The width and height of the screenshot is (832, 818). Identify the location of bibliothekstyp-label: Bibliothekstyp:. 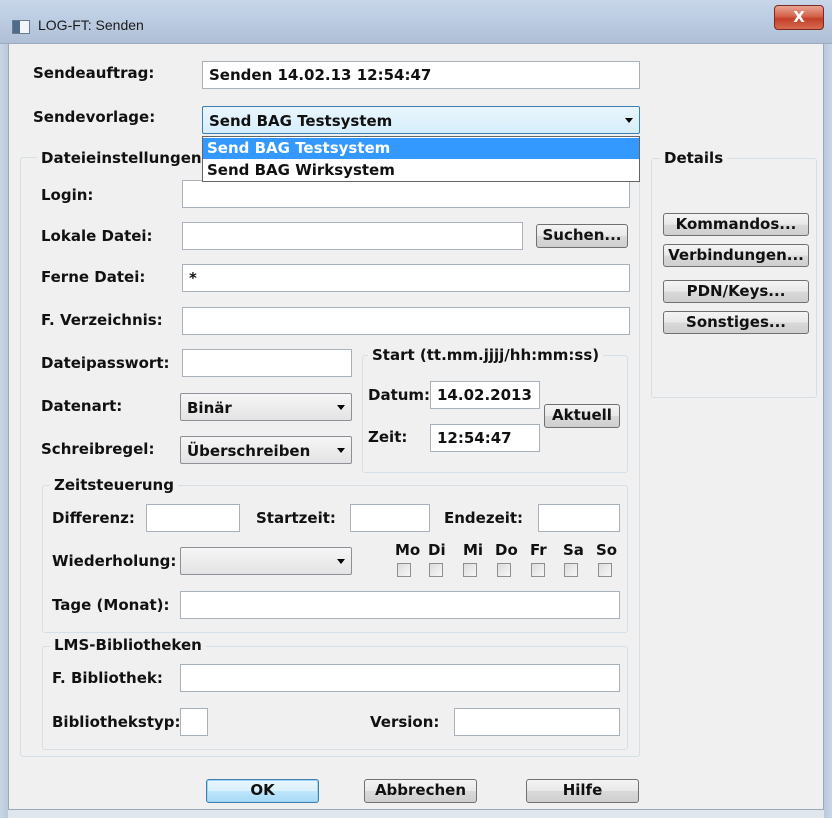
(116, 722).